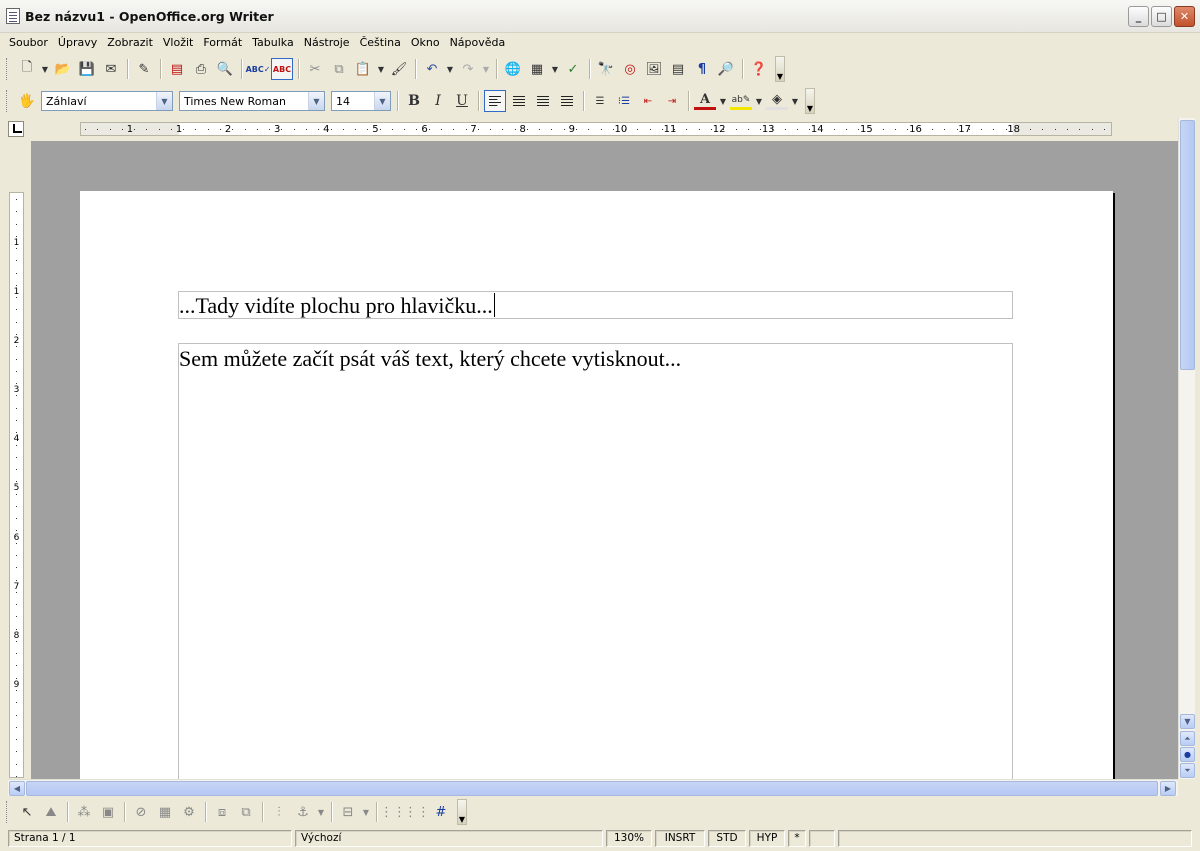 This screenshot has height=851, width=1200. I want to click on navigator-icon: ◎, so click(630, 69).